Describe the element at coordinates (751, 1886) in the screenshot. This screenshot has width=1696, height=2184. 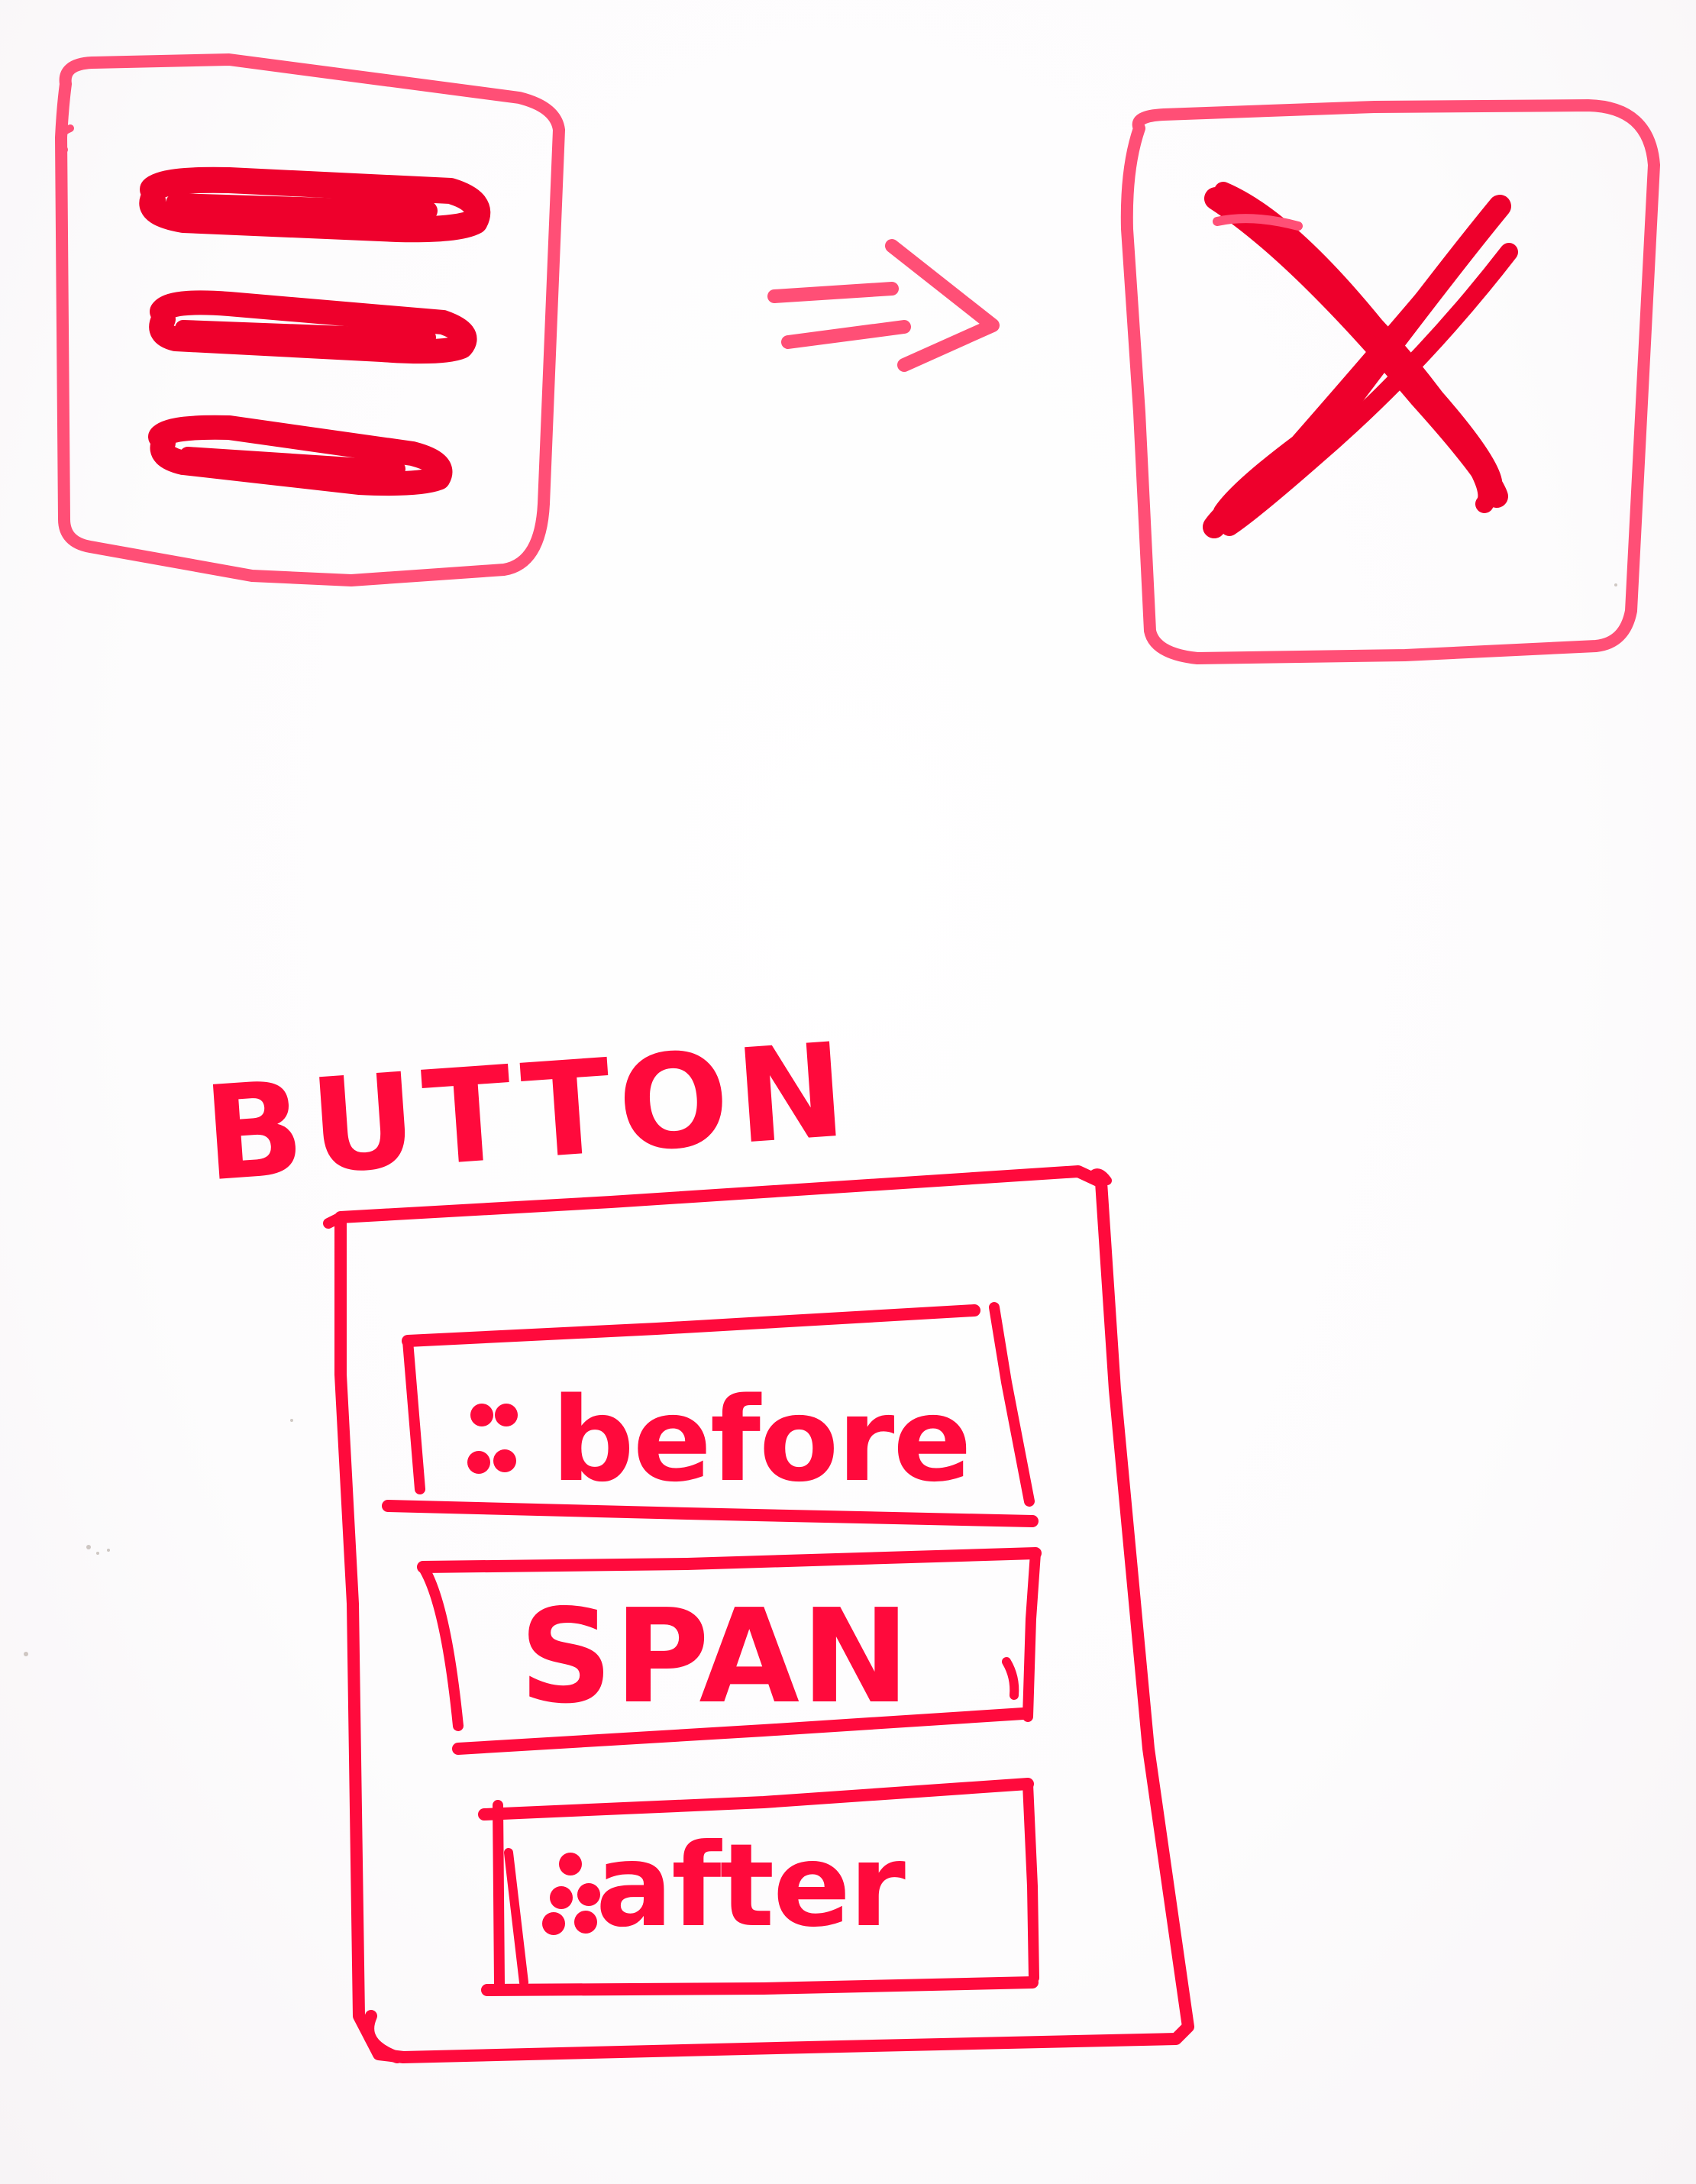
I see `after-label: after` at that location.